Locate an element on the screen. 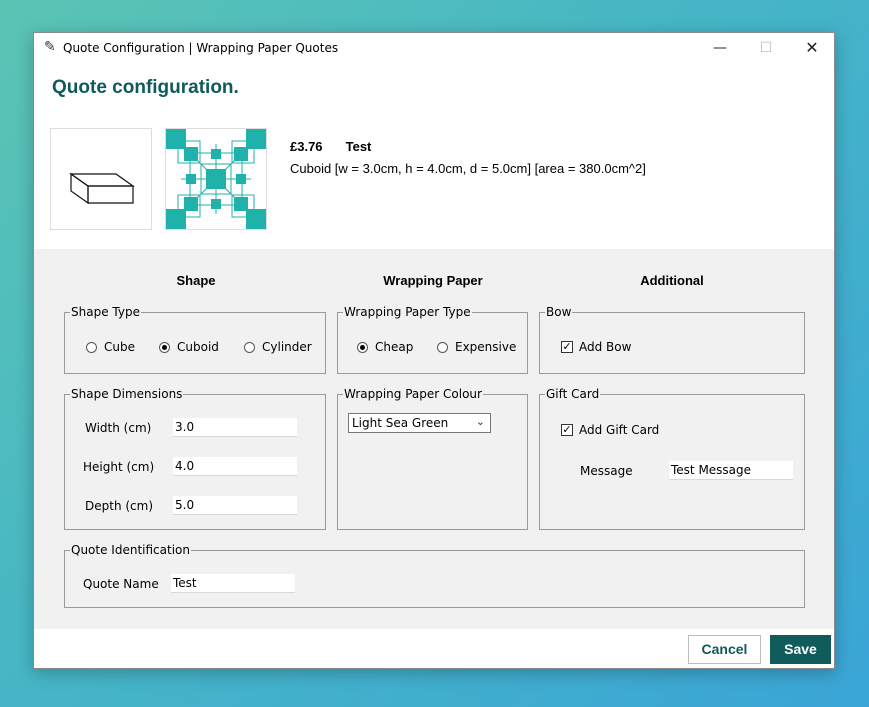  message-input: Test Message is located at coordinates (731, 470).